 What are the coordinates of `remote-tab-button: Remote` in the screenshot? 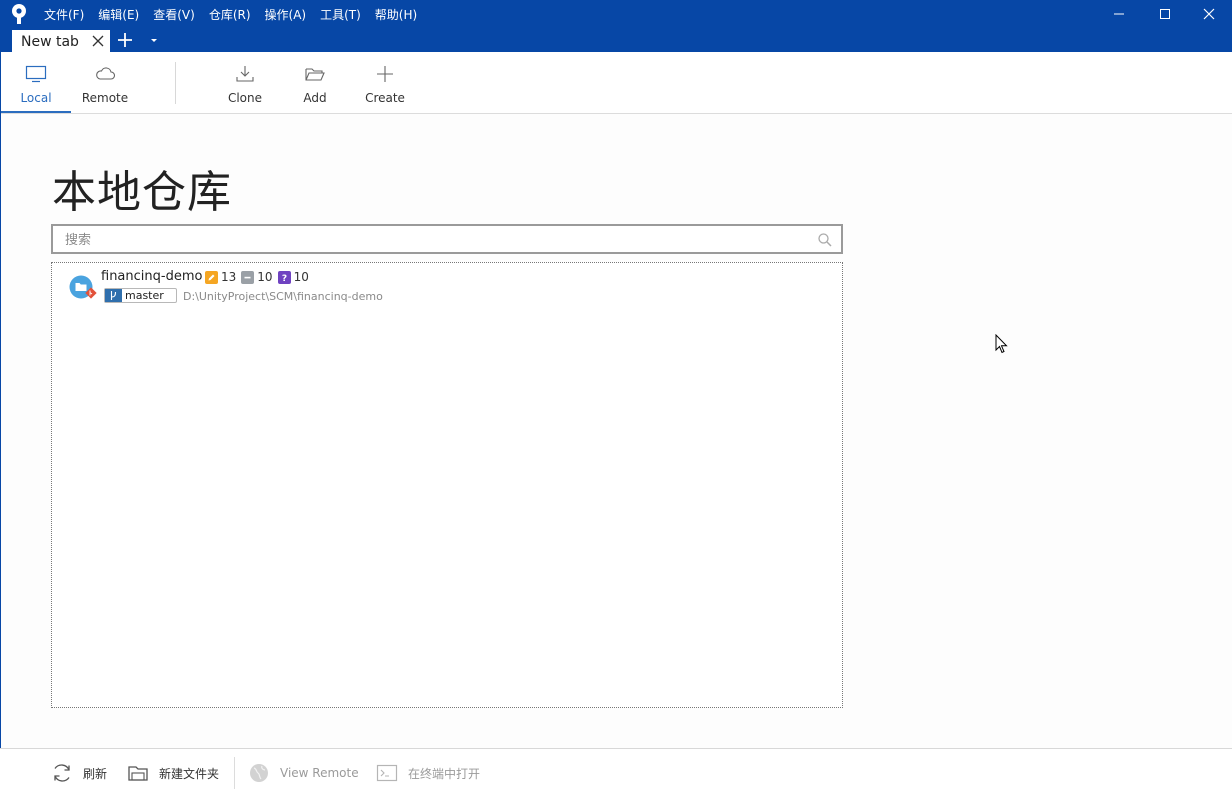 It's located at (105, 82).